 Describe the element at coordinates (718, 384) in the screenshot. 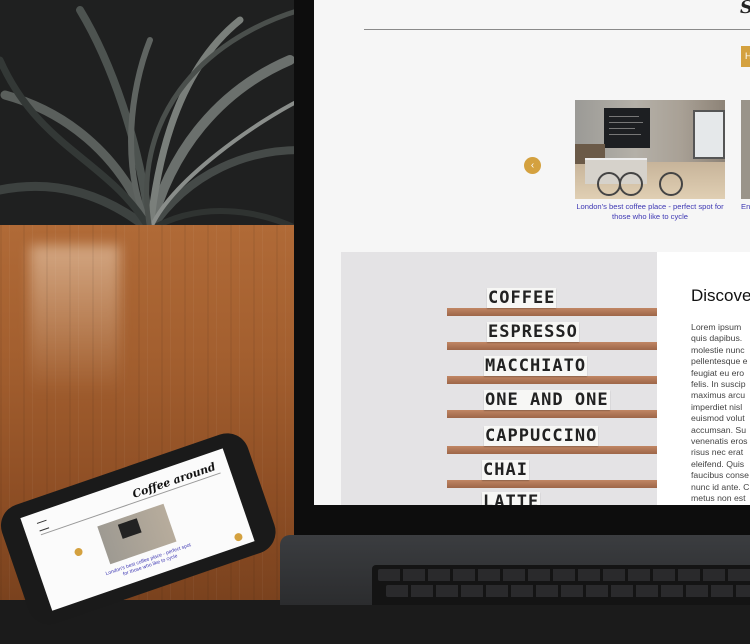

I see `discover-body-line: felis. In suscip` at that location.